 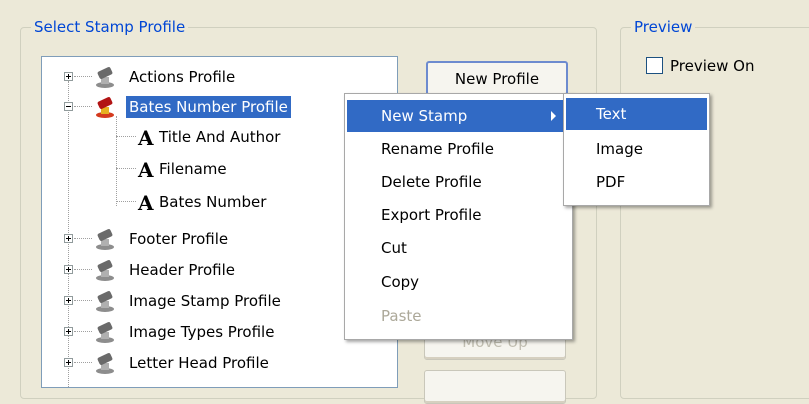 What do you see at coordinates (636, 182) in the screenshot?
I see `submenu-item-pdf: PDF` at bounding box center [636, 182].